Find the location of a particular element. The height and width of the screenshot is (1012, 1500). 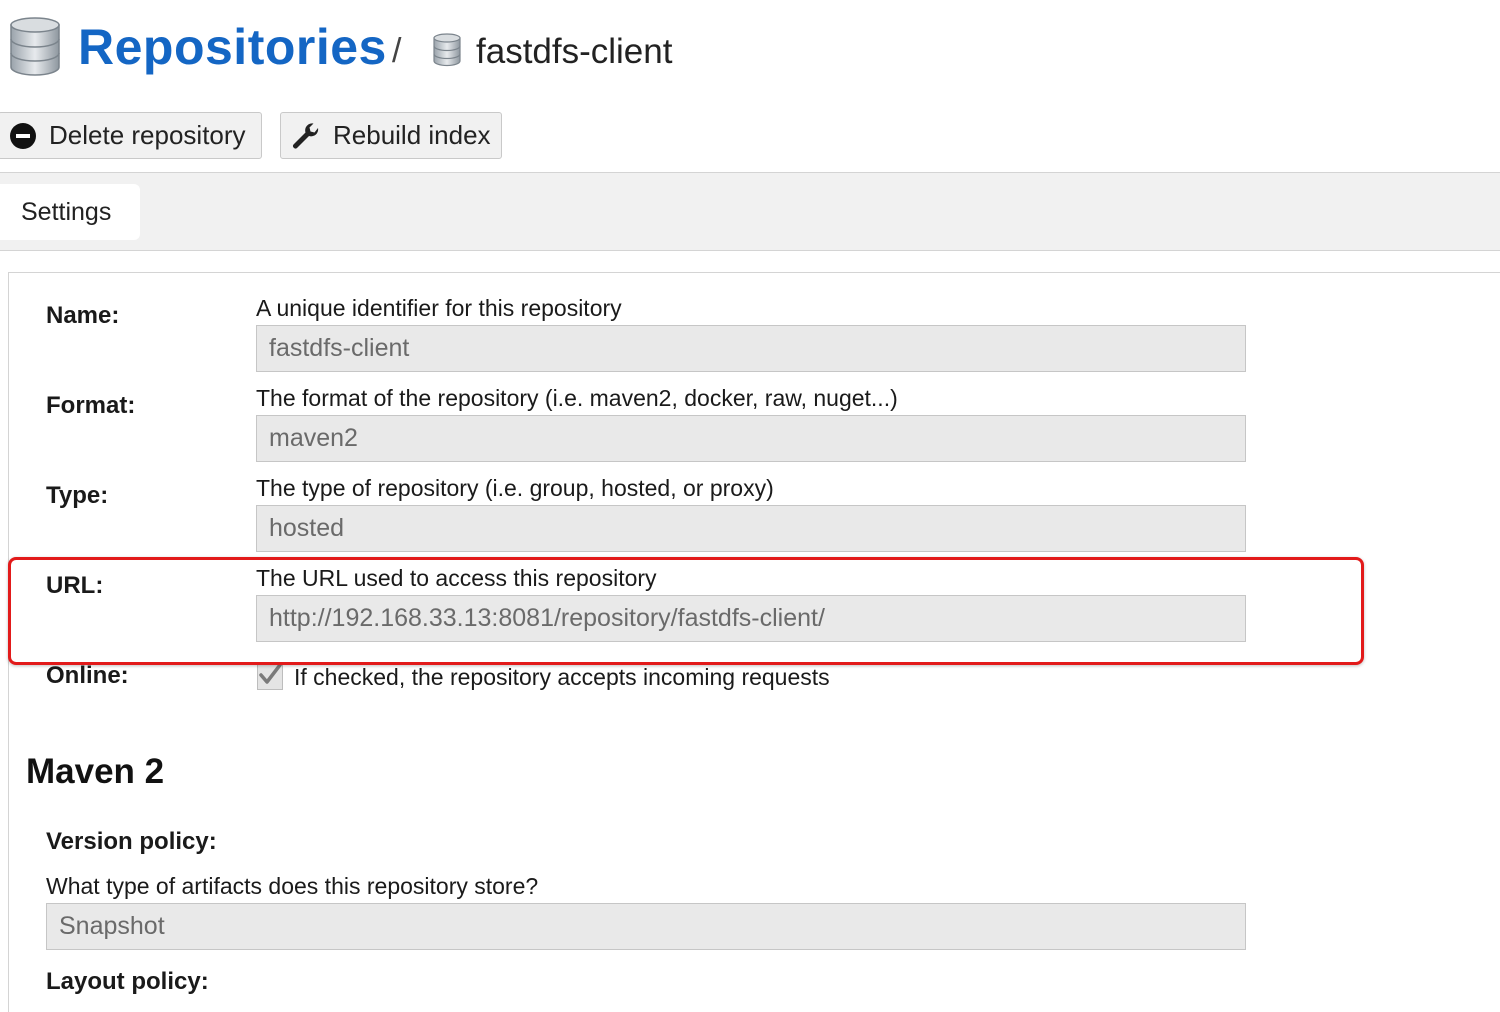

version-policy-field: Snapshot is located at coordinates (646, 926).